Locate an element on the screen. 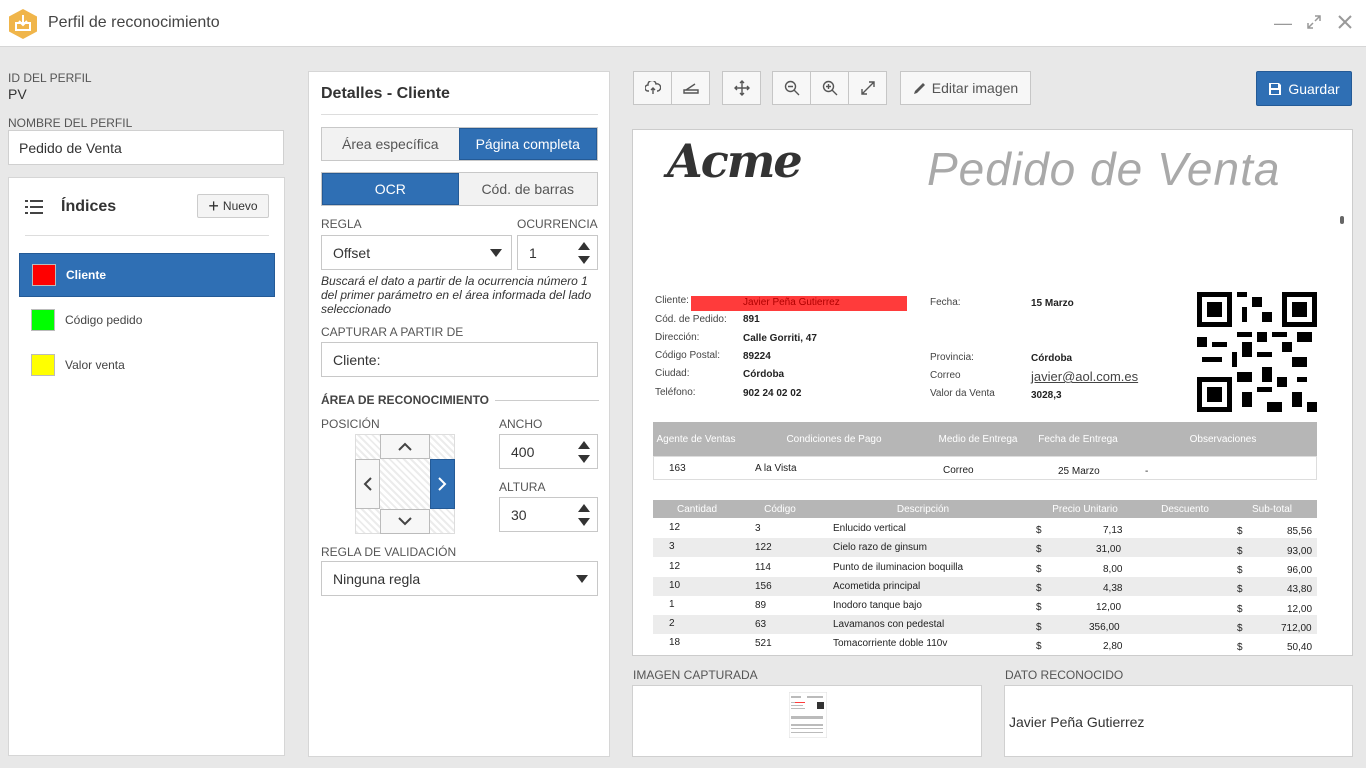 Image resolution: width=1366 pixels, height=768 pixels. floppy-disk-icon is located at coordinates (1275, 88).